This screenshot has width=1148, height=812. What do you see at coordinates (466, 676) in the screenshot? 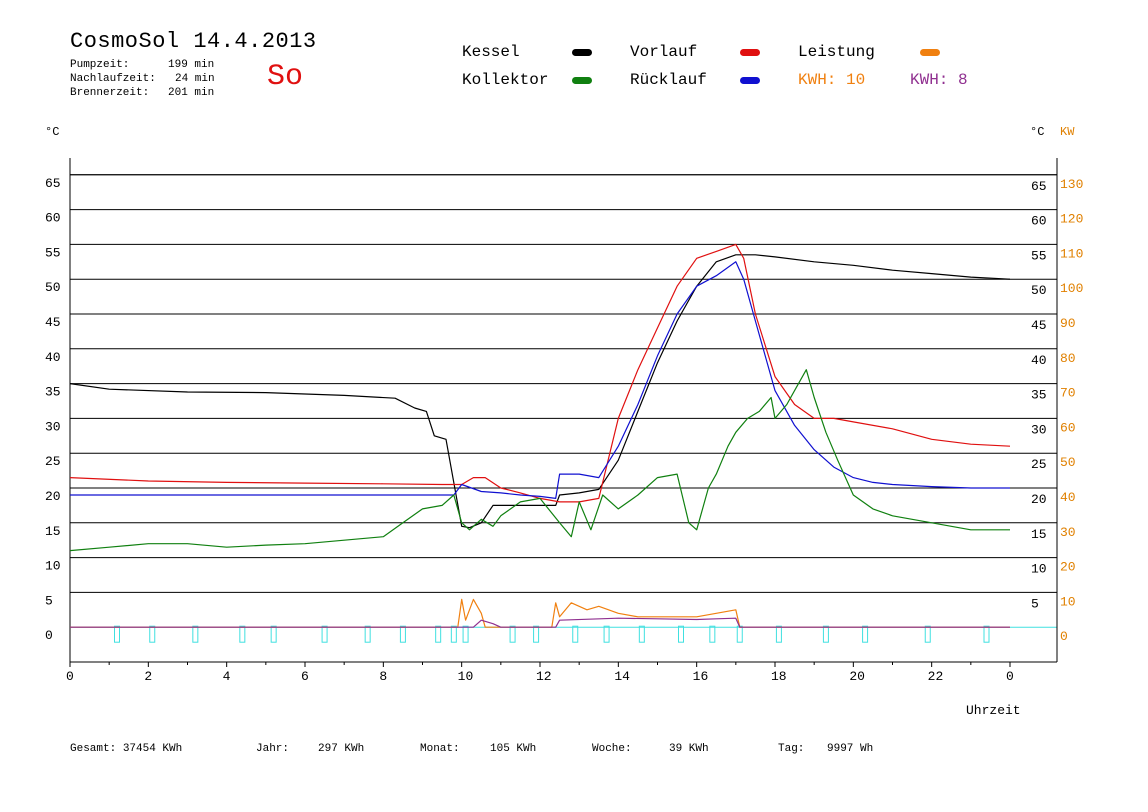
I see `x-tick-5: 10` at bounding box center [466, 676].